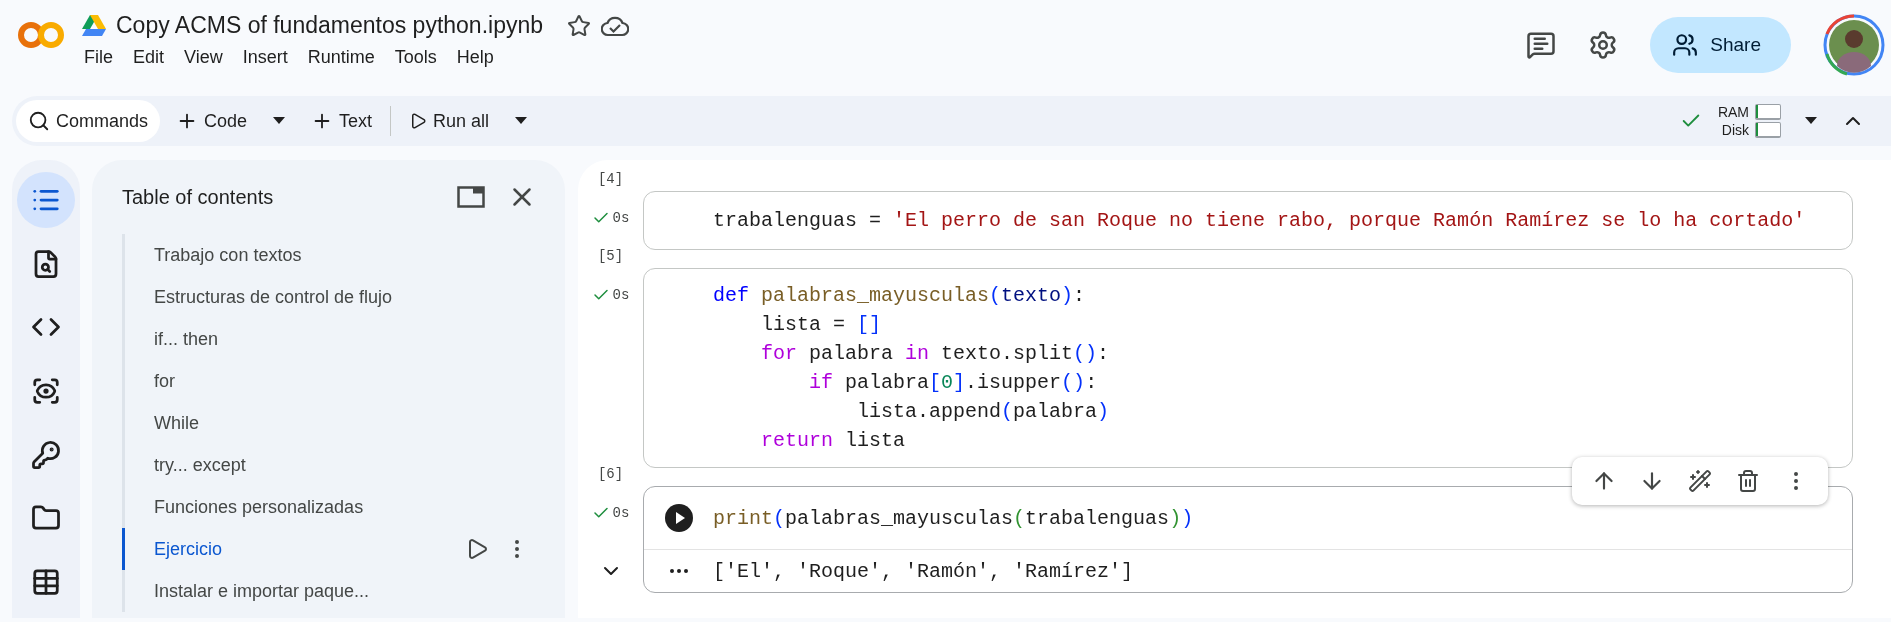 The image size is (1891, 622). What do you see at coordinates (259, 507) in the screenshot?
I see `toc-item: Funciones personalizadas` at bounding box center [259, 507].